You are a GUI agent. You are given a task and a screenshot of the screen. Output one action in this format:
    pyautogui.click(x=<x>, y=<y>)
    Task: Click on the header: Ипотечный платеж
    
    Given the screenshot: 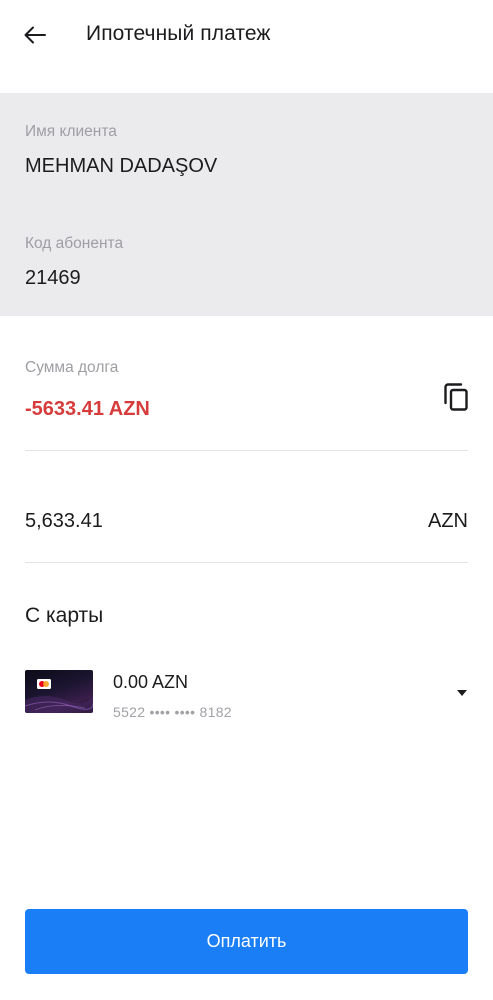 What is the action you would take?
    pyautogui.click(x=246, y=46)
    